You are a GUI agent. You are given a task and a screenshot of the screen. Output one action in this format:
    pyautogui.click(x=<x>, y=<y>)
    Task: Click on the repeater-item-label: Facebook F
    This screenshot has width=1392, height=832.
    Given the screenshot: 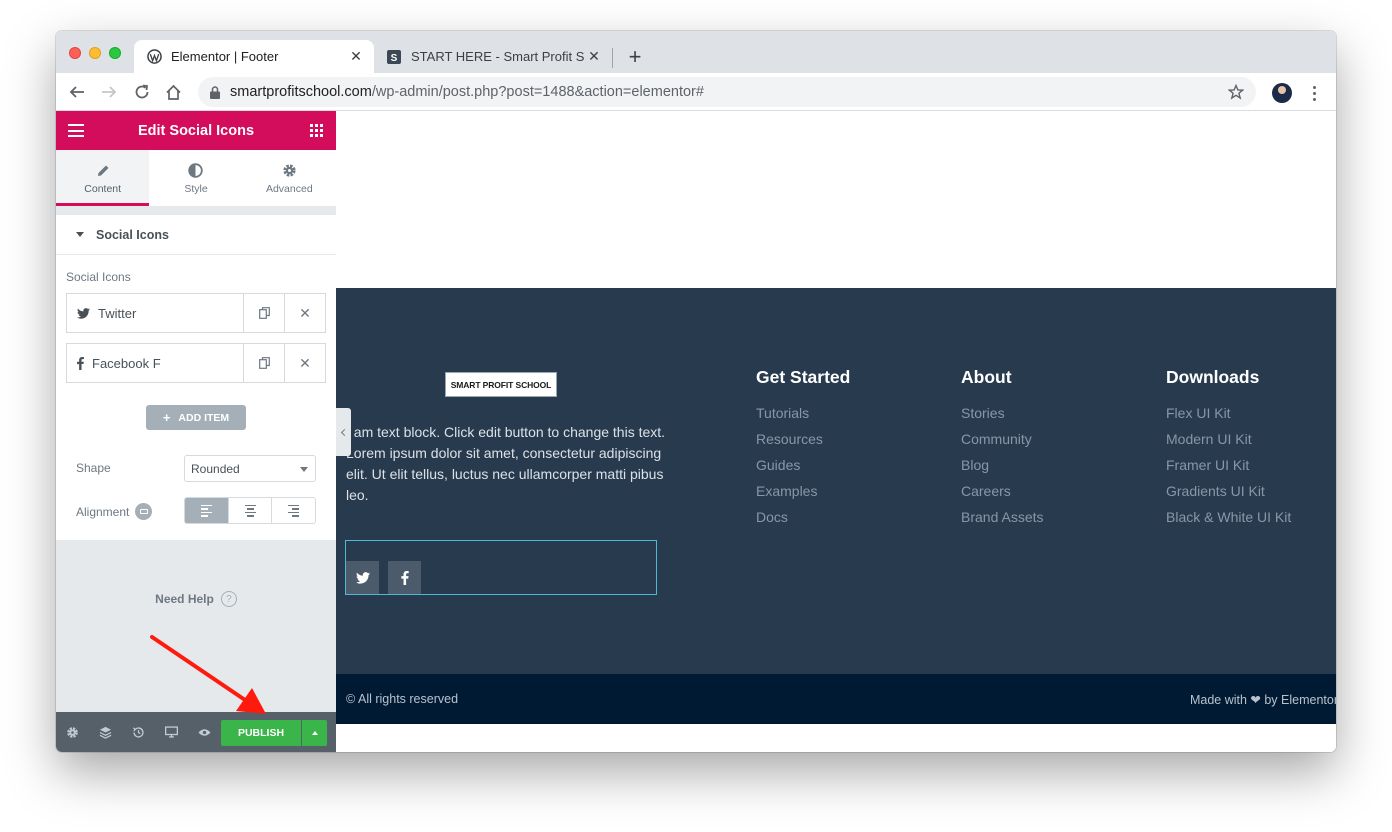 What is the action you would take?
    pyautogui.click(x=126, y=363)
    